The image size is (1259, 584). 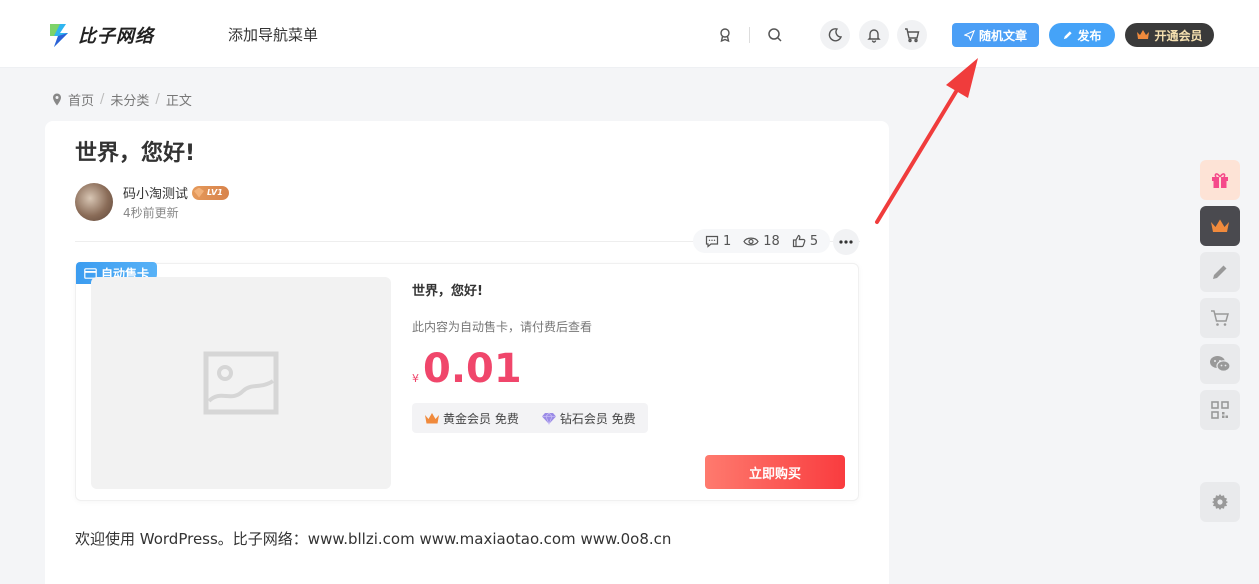 I want to click on product-title: 世界，您好!, so click(x=447, y=291).